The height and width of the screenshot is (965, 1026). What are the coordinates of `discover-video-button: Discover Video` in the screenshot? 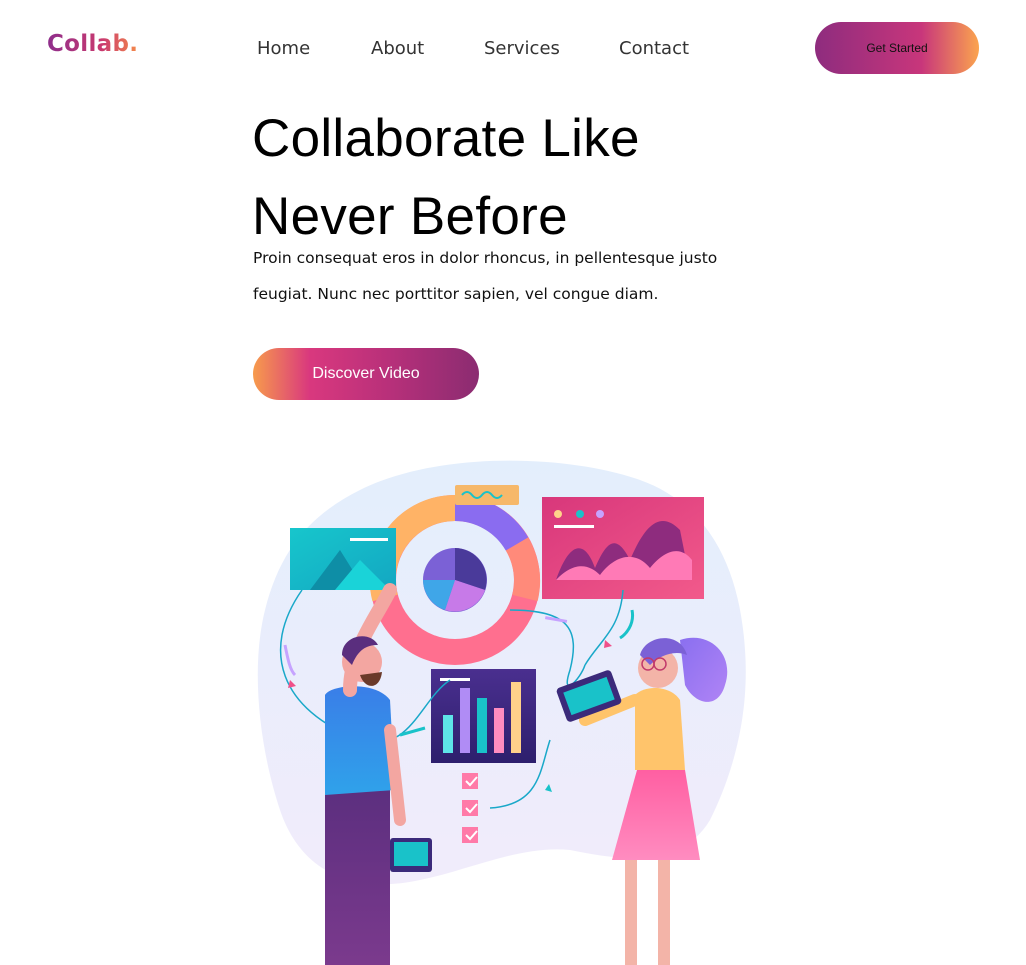 It's located at (366, 374).